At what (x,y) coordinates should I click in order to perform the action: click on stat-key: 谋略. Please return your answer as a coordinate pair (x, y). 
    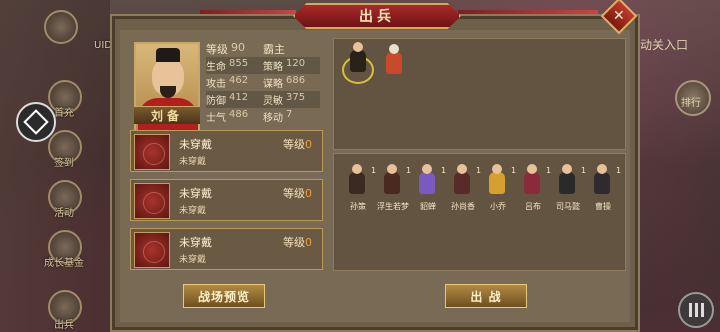
    Looking at the image, I should click on (273, 84).